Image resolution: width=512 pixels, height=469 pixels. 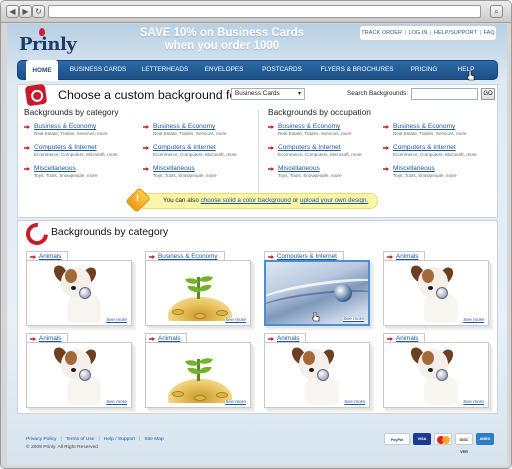 I want to click on track-order-link: TRACK ORDER, so click(x=381, y=33).